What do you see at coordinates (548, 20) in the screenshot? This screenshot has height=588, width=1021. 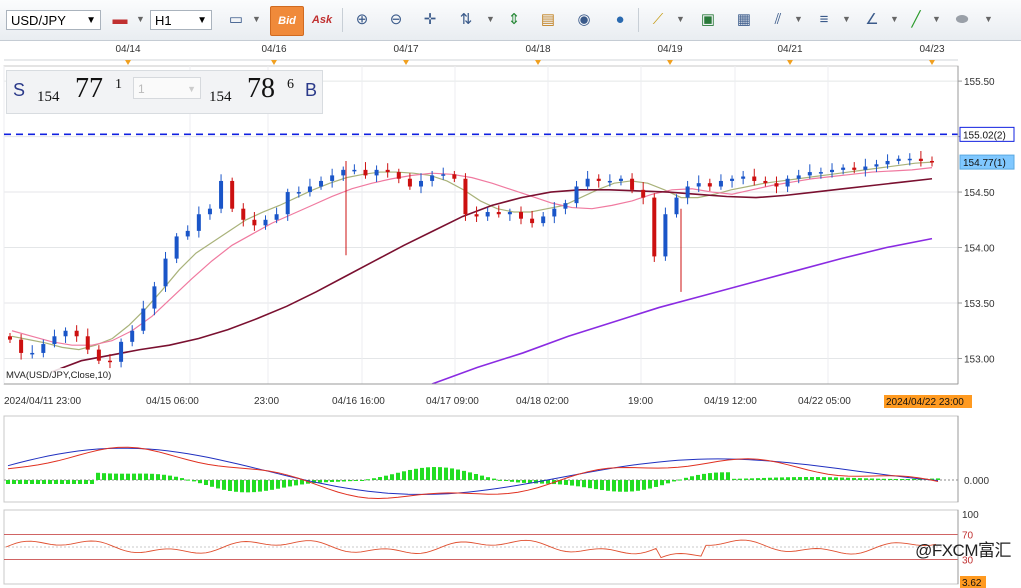 I see `properties-icon: ▤` at bounding box center [548, 20].